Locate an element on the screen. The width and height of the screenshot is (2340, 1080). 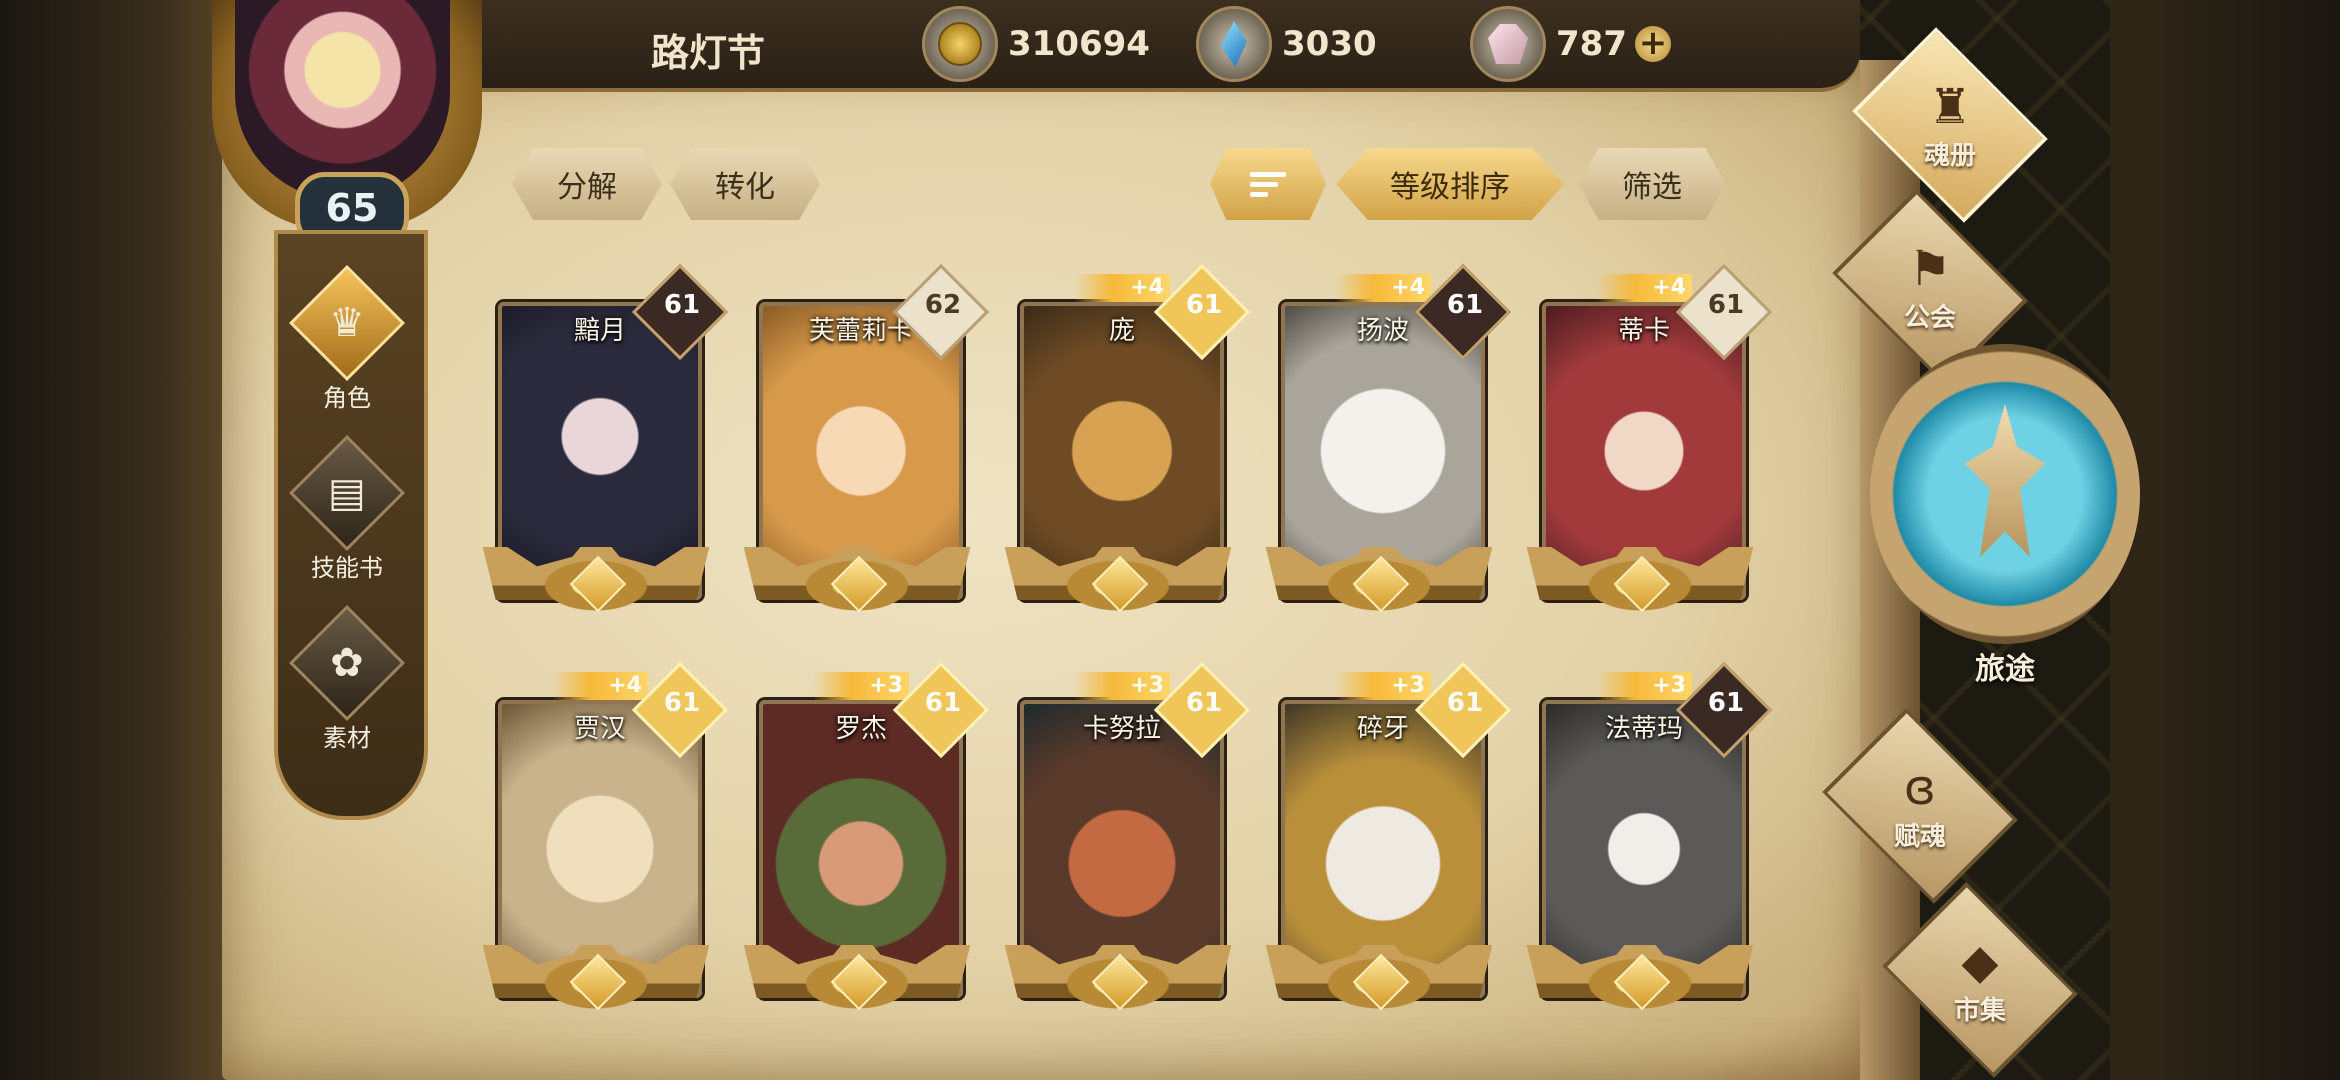
crystal-amount: 3030 is located at coordinates (1329, 44).